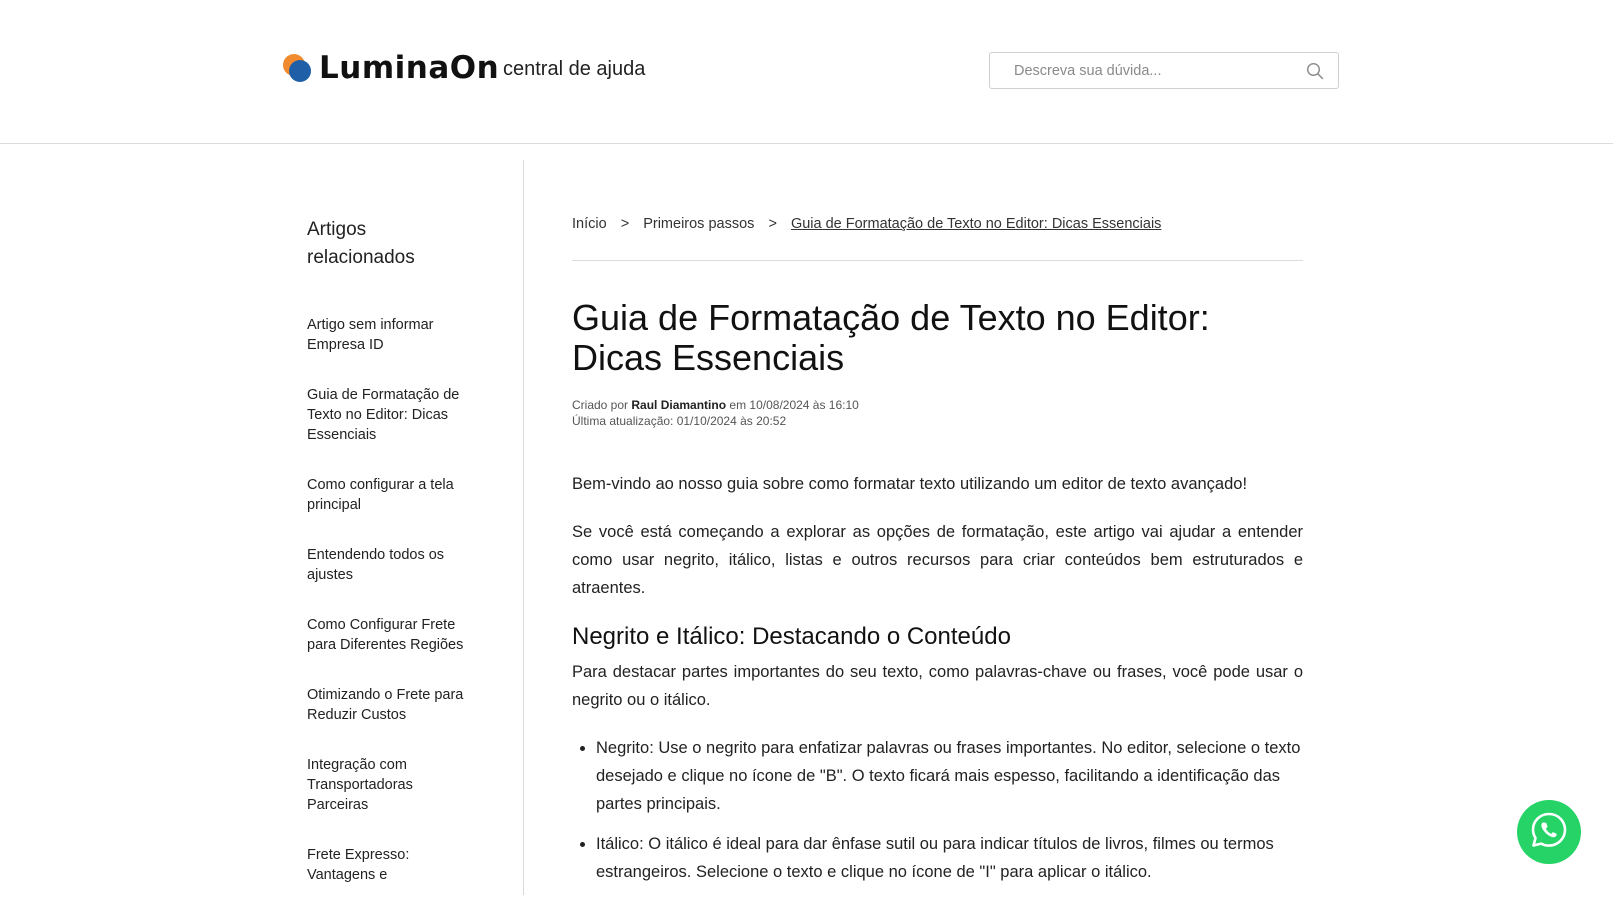 Image resolution: width=1613 pixels, height=915 pixels. What do you see at coordinates (574, 69) in the screenshot?
I see `help-center-label: central de ajuda` at bounding box center [574, 69].